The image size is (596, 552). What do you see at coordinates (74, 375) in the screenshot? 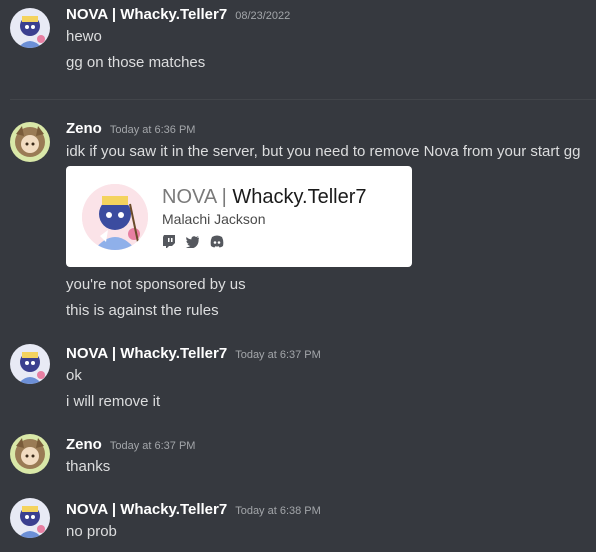
I see `message-text: ok` at bounding box center [74, 375].